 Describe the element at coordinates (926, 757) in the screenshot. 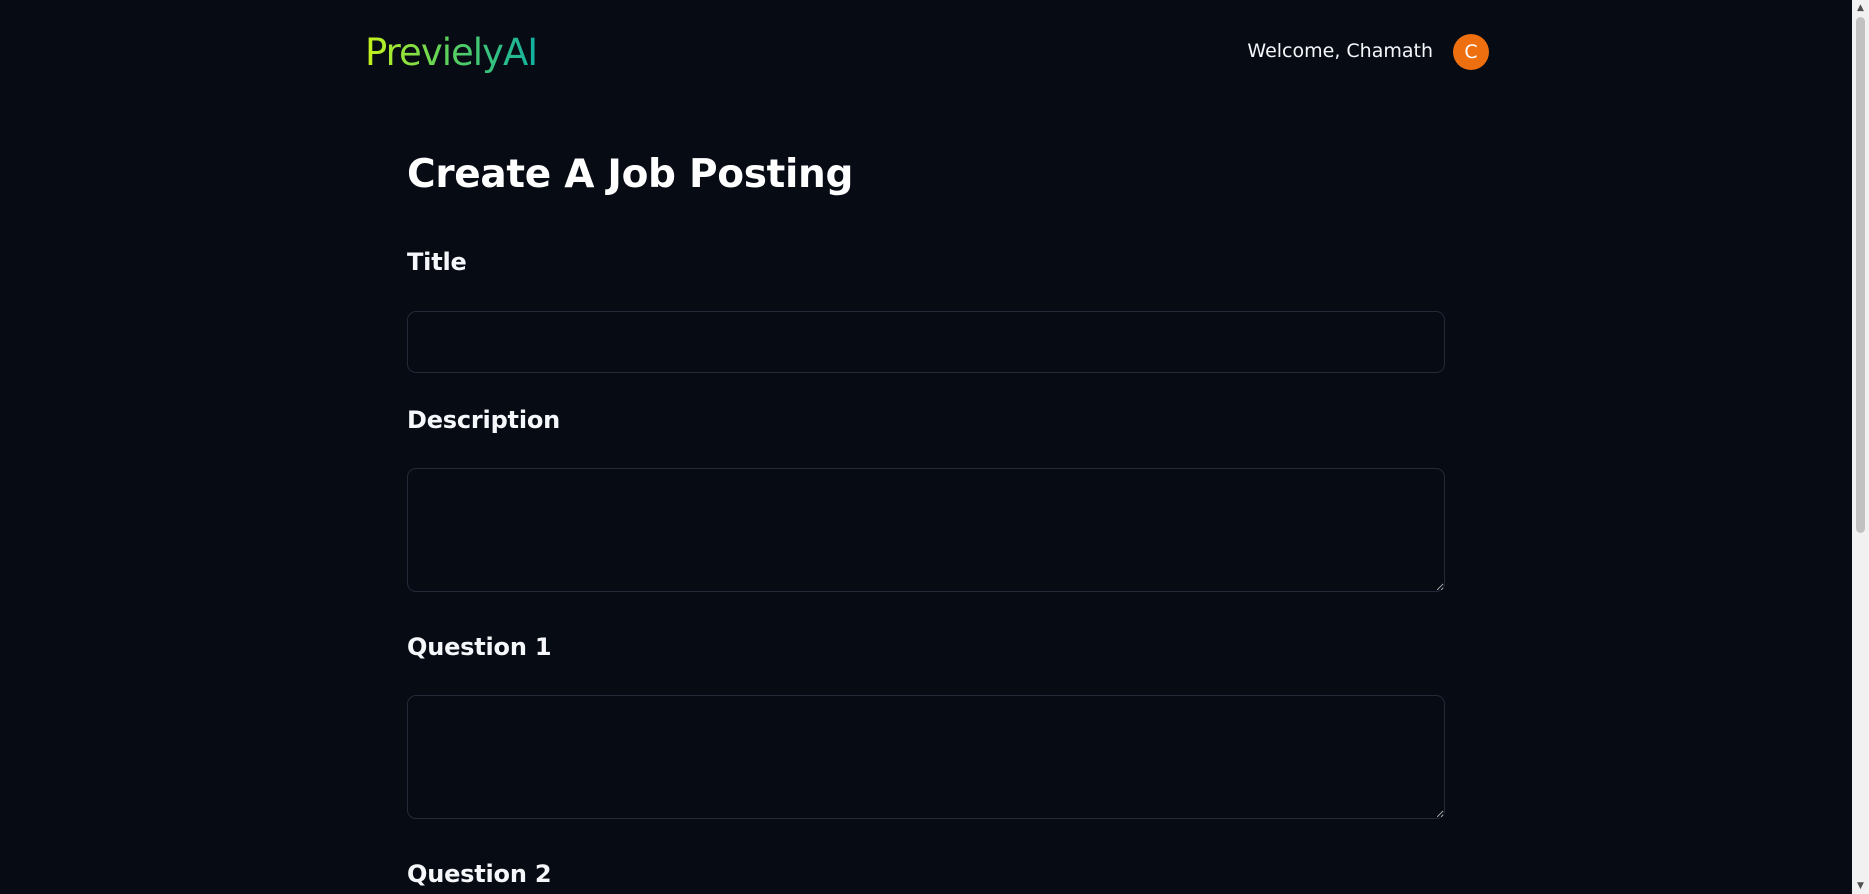

I see `question-1-textarea` at that location.